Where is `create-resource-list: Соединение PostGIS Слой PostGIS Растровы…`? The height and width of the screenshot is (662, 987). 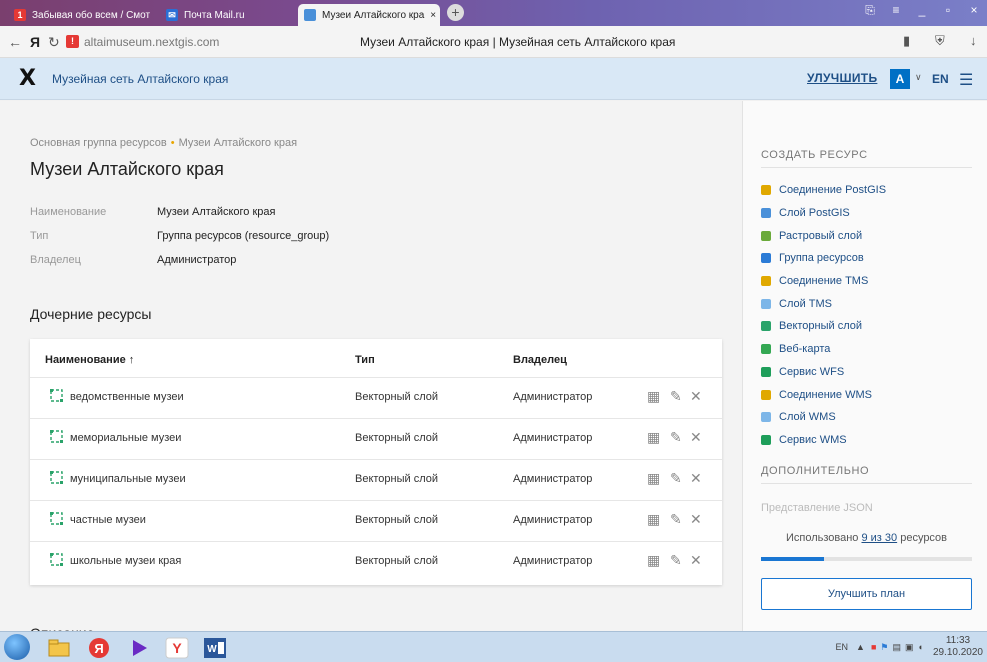 create-resource-list: Соединение PostGIS Слой PostGIS Растровы… is located at coordinates (823, 315).